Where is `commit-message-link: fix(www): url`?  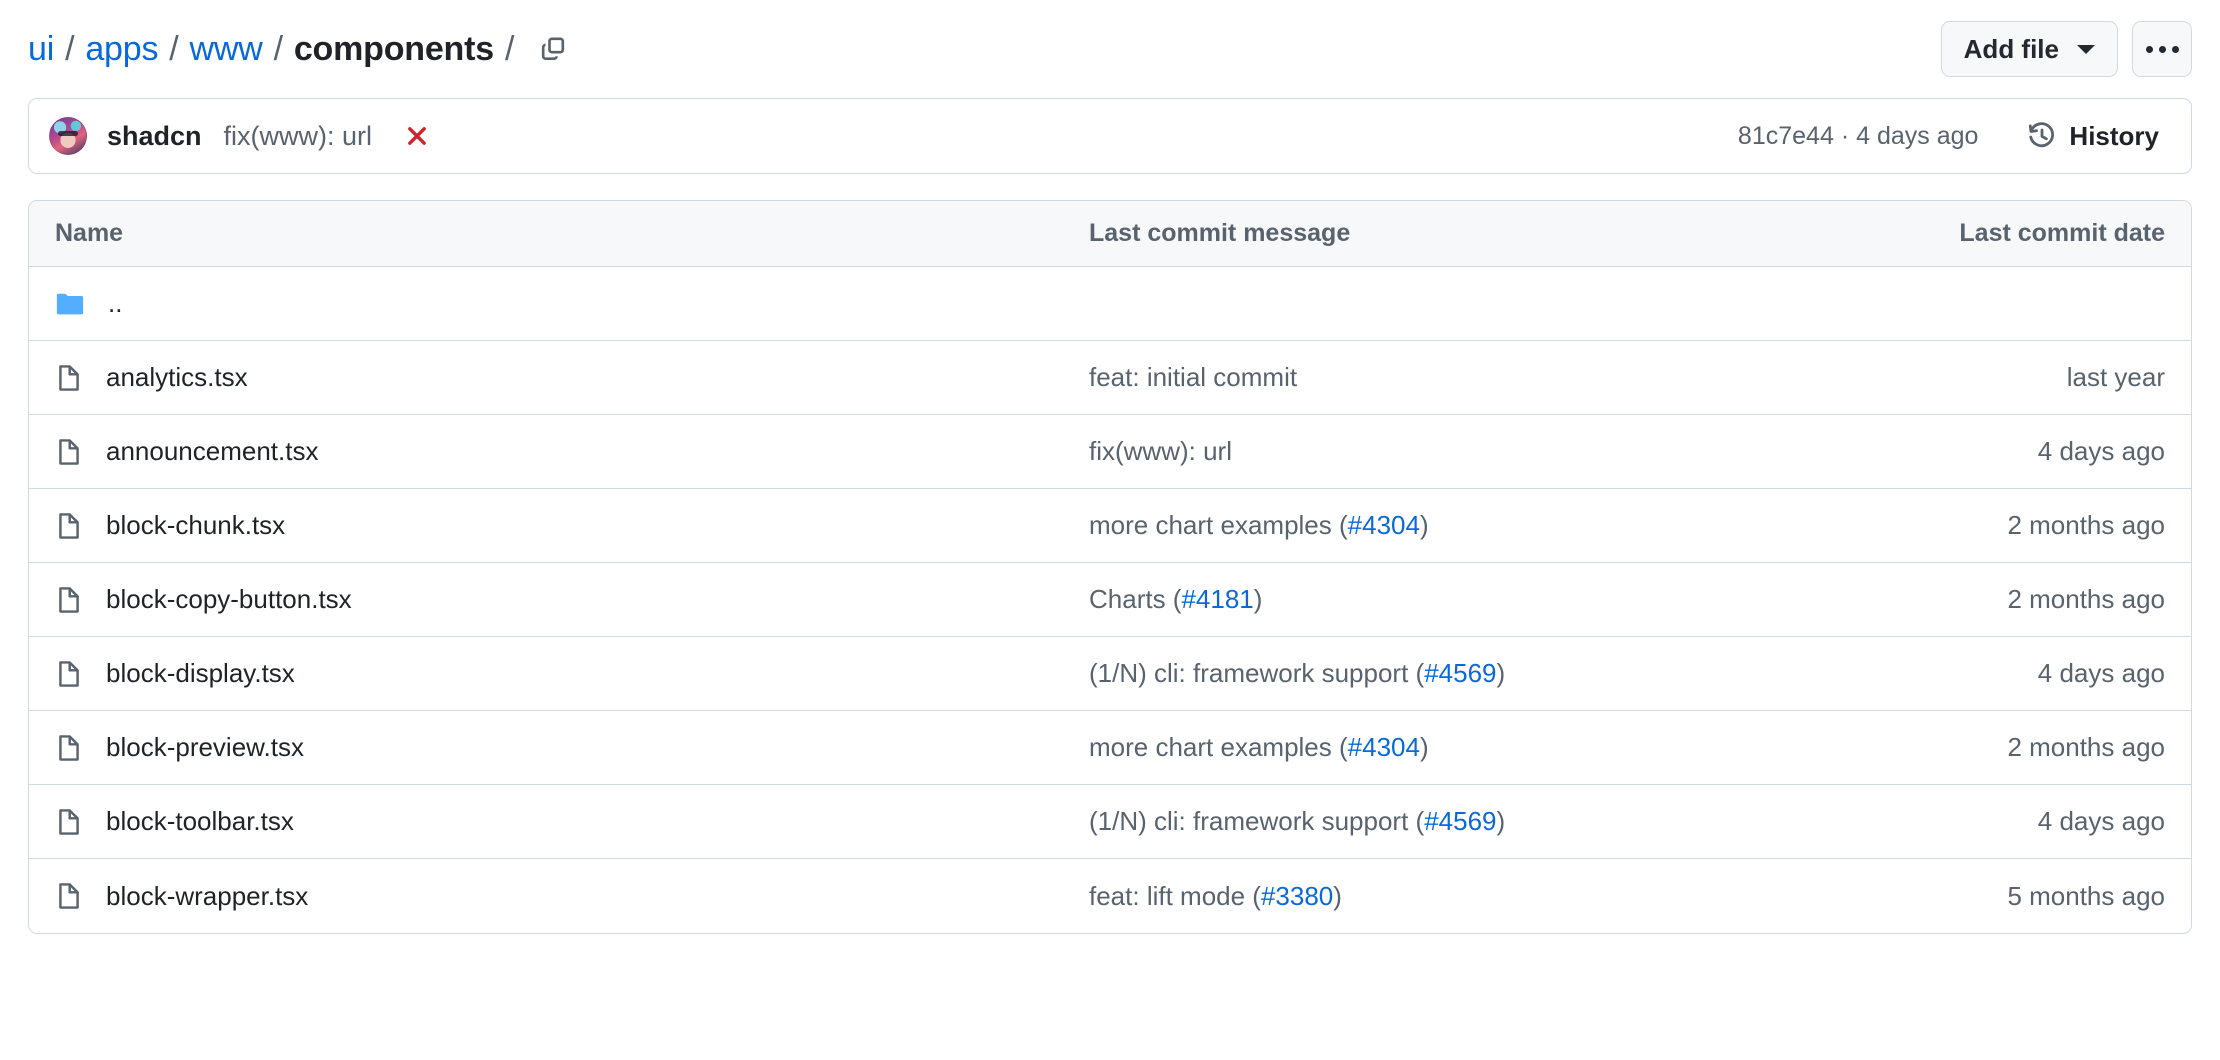 commit-message-link: fix(www): url is located at coordinates (298, 136).